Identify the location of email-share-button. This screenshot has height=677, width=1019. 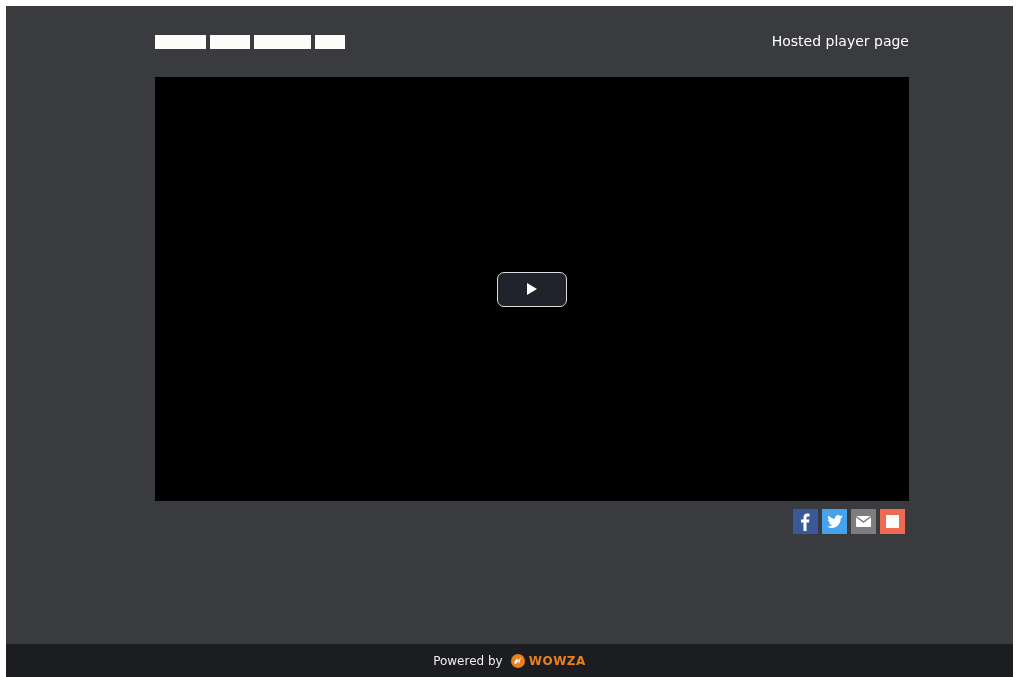
(863, 521).